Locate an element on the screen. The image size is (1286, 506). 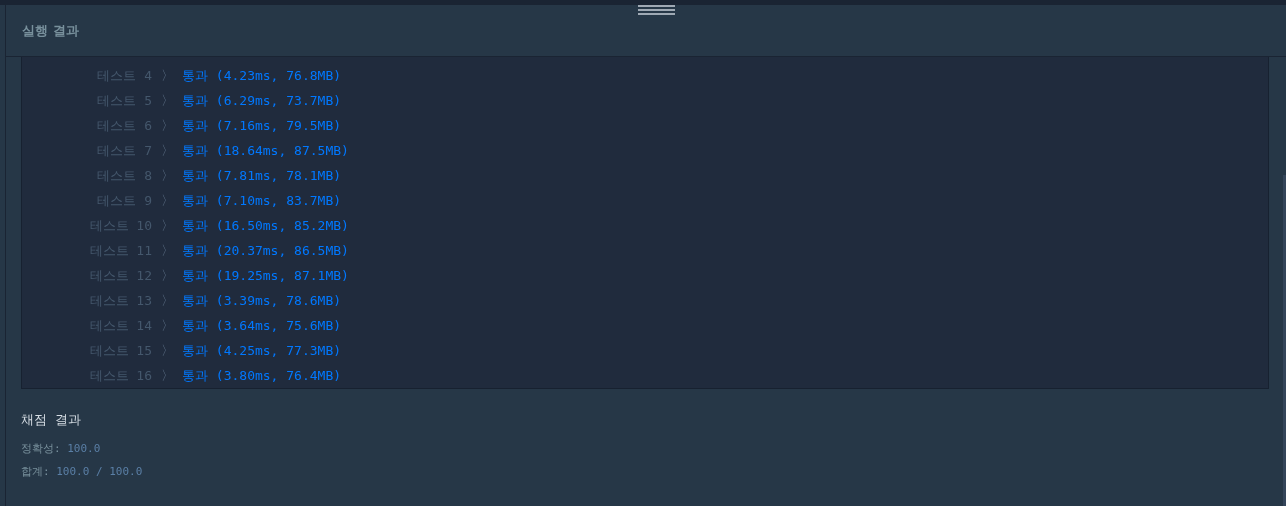
test-result: 통과 (4.23ms, 76.8MB) is located at coordinates (262, 75).